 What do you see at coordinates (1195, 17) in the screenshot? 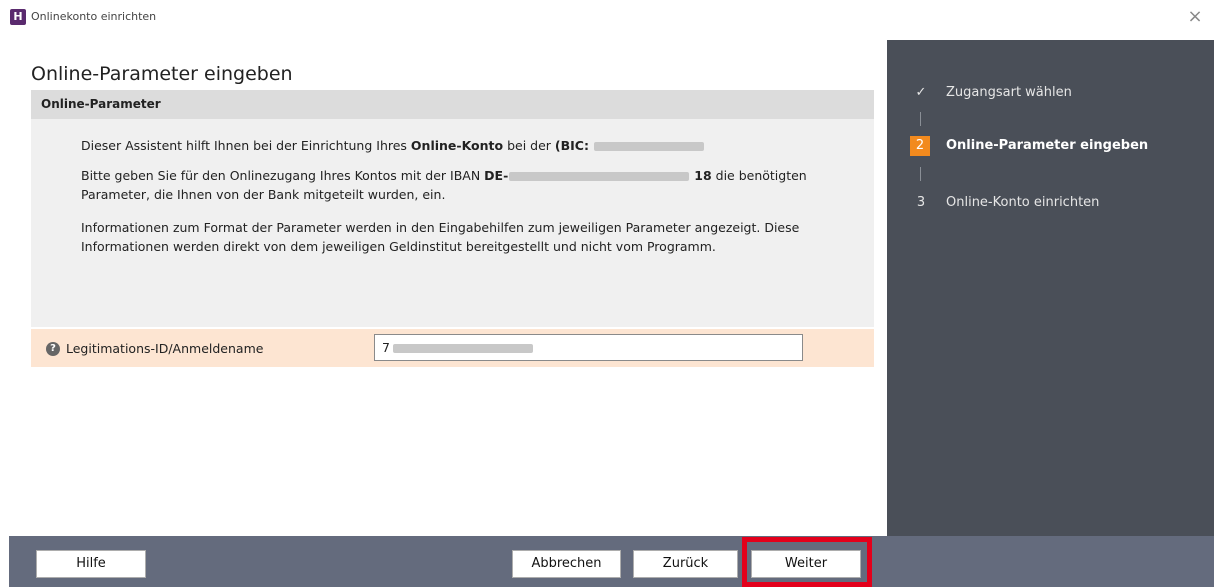
I see `close-icon: ×` at bounding box center [1195, 17].